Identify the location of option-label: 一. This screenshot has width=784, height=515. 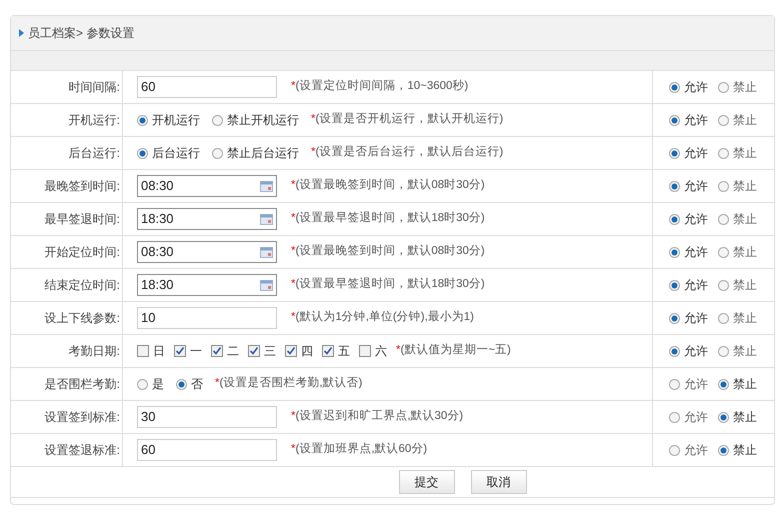
(196, 351).